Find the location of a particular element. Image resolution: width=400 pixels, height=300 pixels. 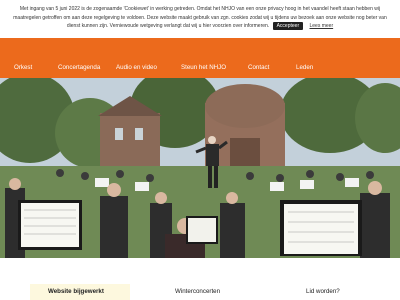

nav-item-orkest: Orkest is located at coordinates (23, 67).